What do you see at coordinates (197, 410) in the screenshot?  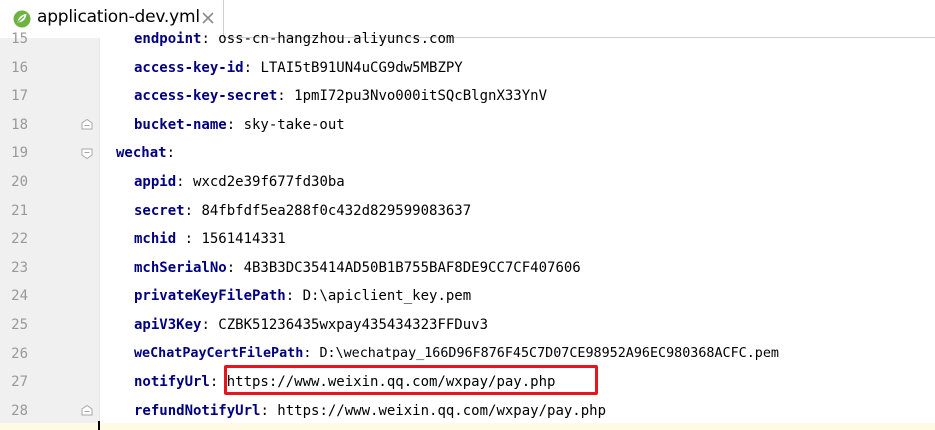 I see `yaml-key: refundNotifyUrl` at bounding box center [197, 410].